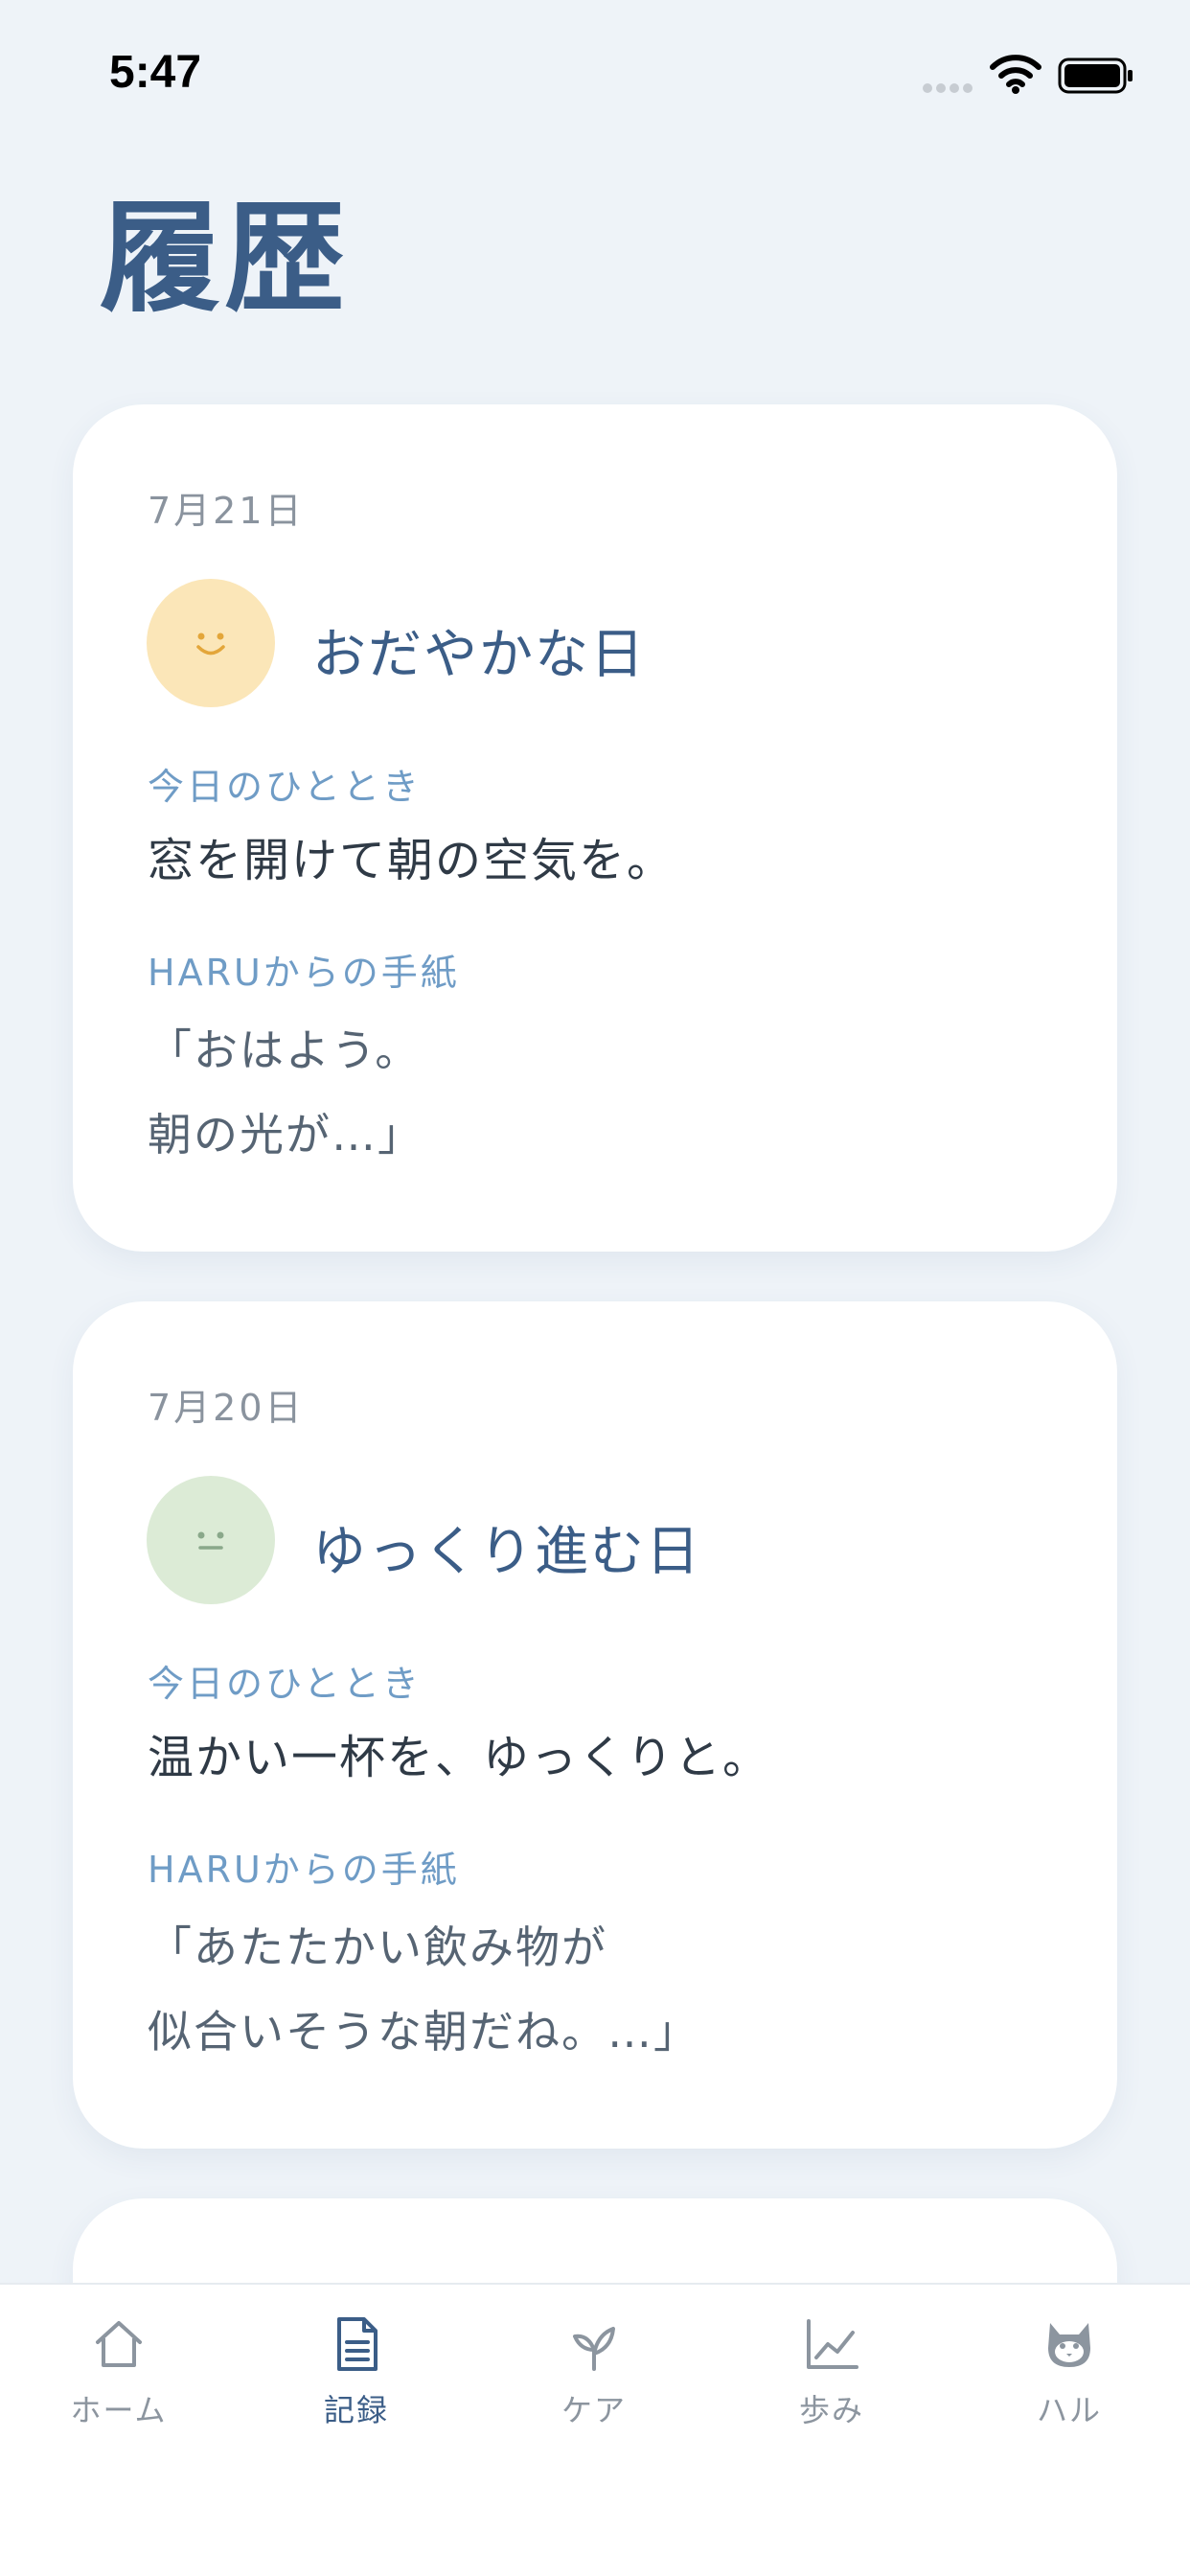  Describe the element at coordinates (1069, 2410) in the screenshot. I see `tab-label: ハル` at that location.